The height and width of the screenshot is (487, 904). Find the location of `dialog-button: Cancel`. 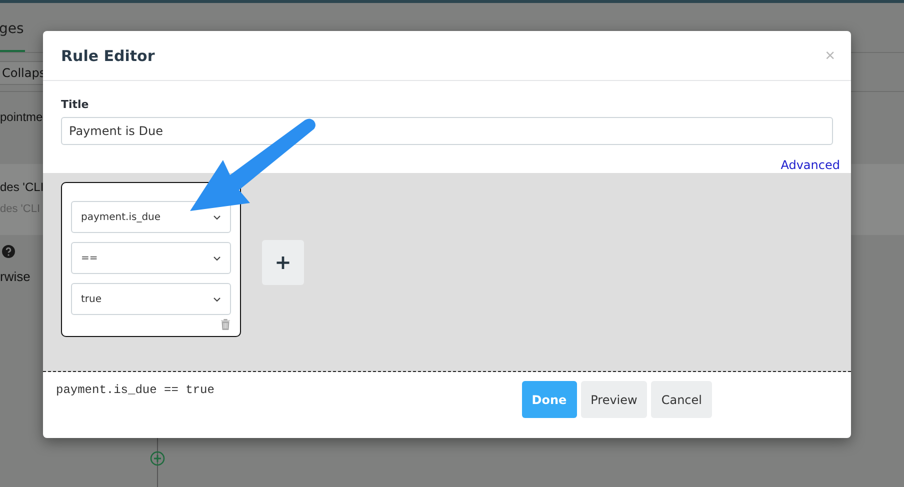

dialog-button: Cancel is located at coordinates (681, 399).